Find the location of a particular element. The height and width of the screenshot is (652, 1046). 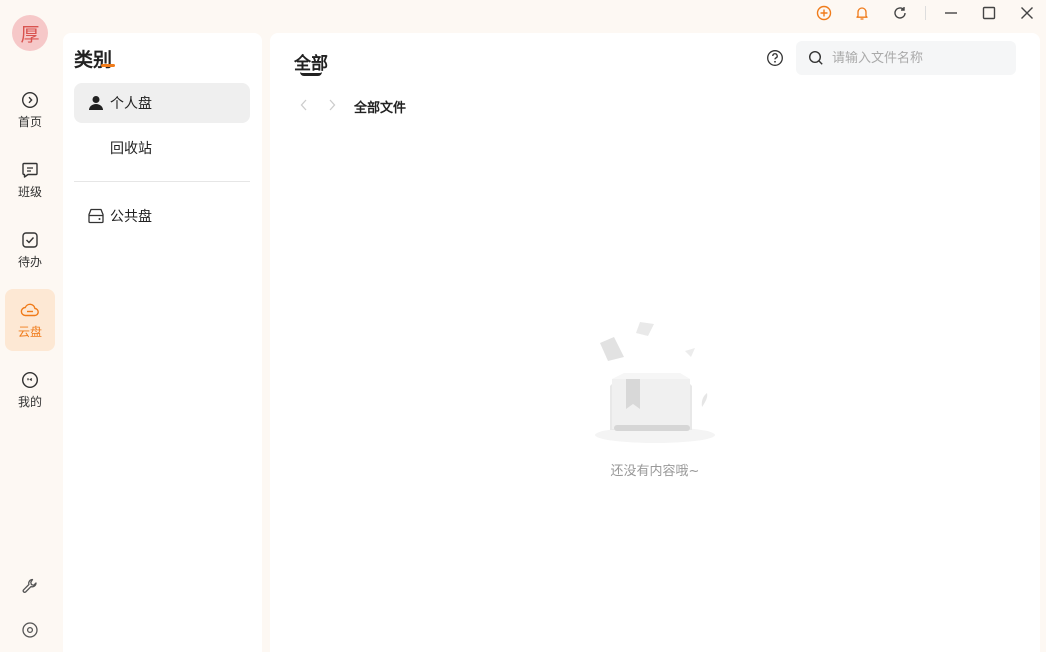

empty-box-illustration is located at coordinates (655, 382).